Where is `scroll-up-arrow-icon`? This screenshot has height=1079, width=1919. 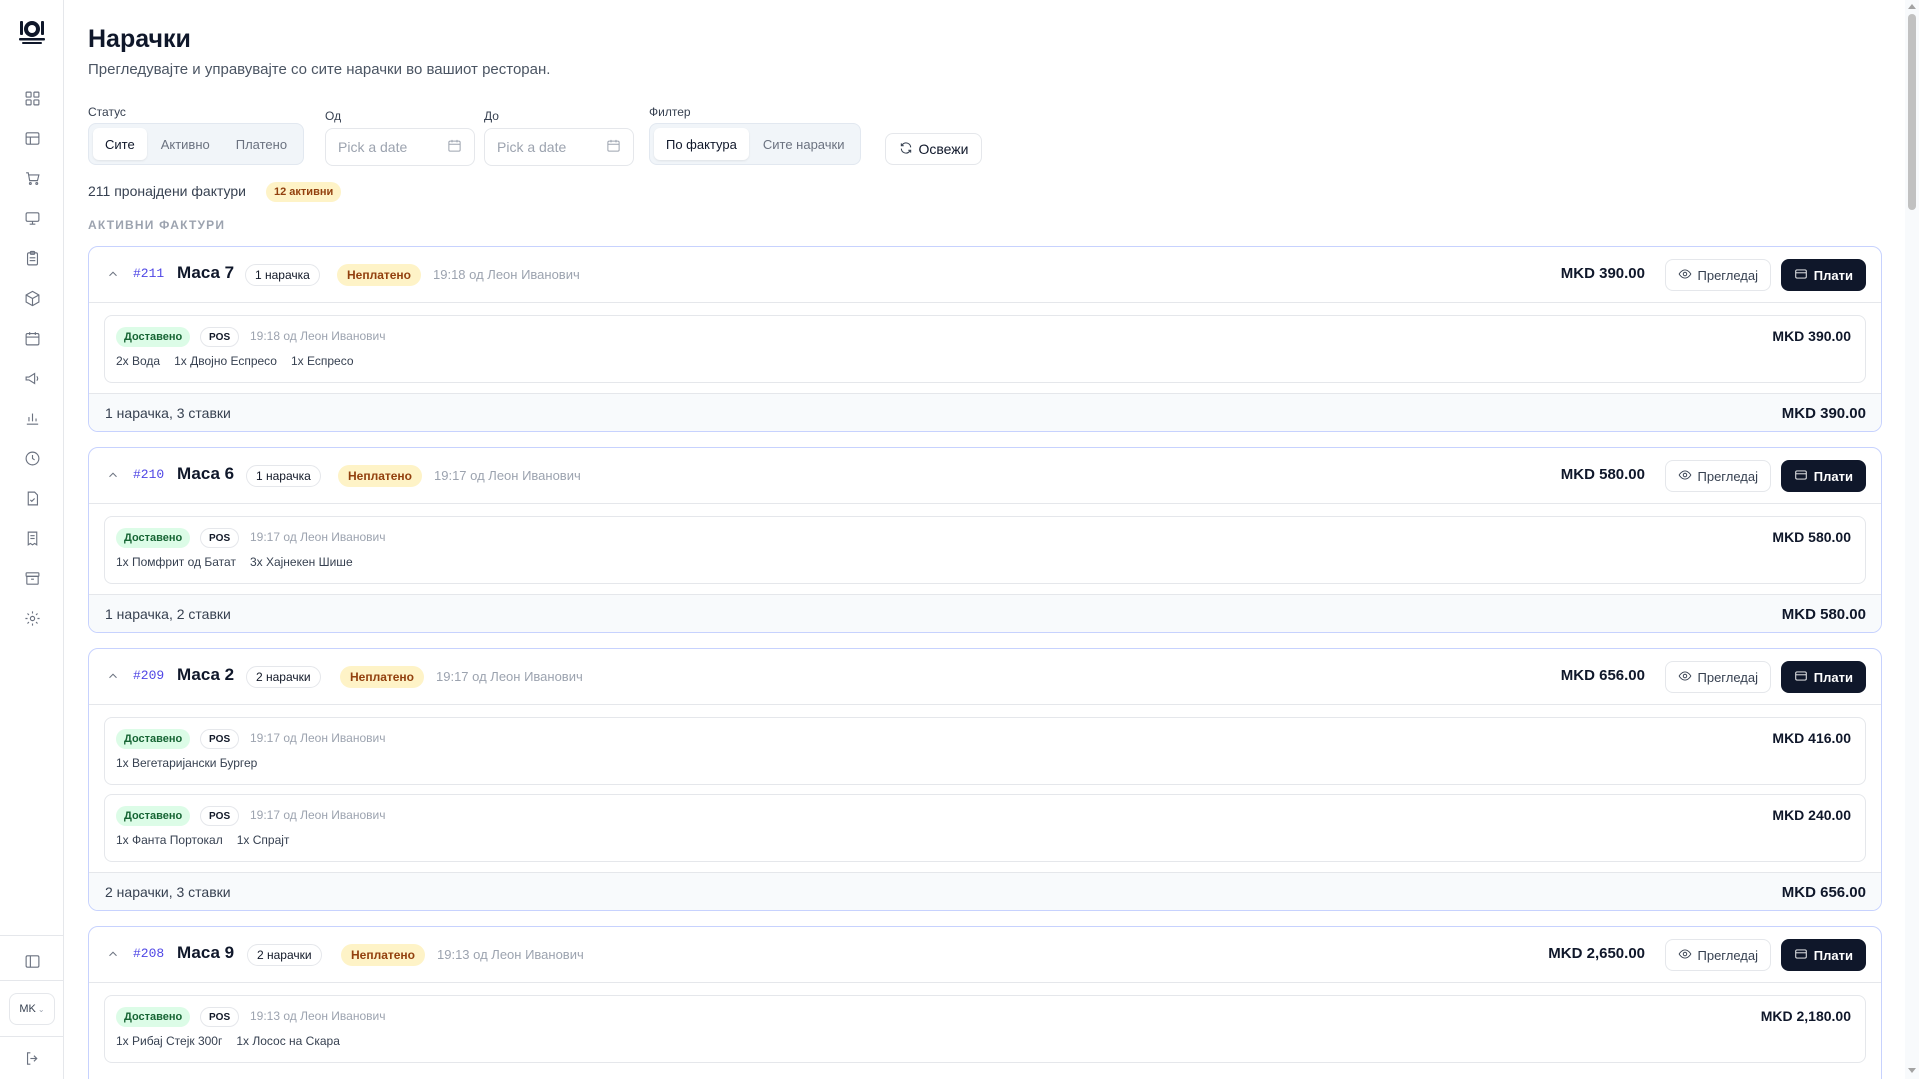 scroll-up-arrow-icon is located at coordinates (1912, 6).